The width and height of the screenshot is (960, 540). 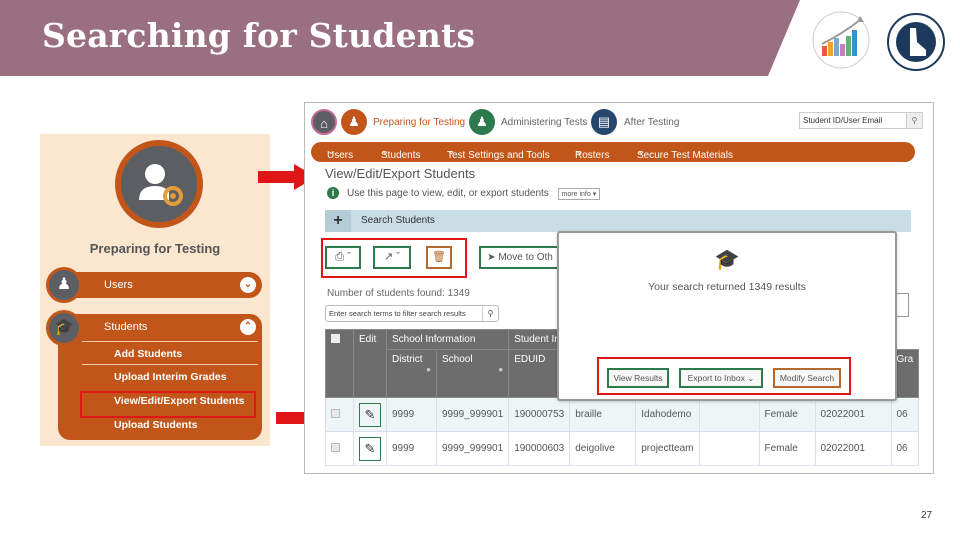 I want to click on search-students-label: Search Students, so click(x=398, y=220).